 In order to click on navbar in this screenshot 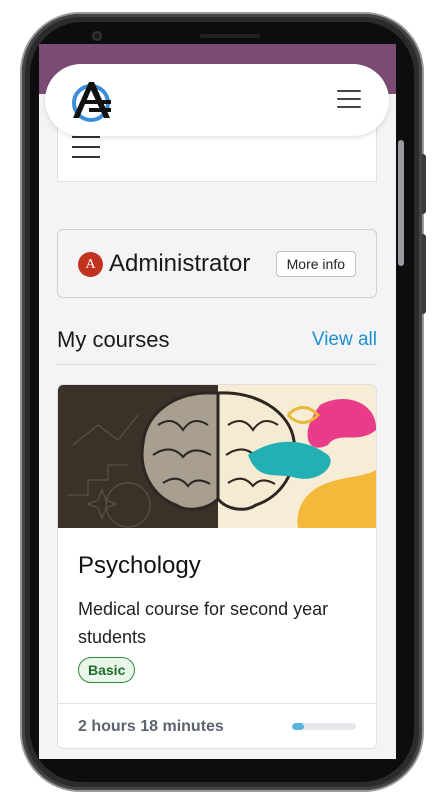, I will do `click(217, 100)`.